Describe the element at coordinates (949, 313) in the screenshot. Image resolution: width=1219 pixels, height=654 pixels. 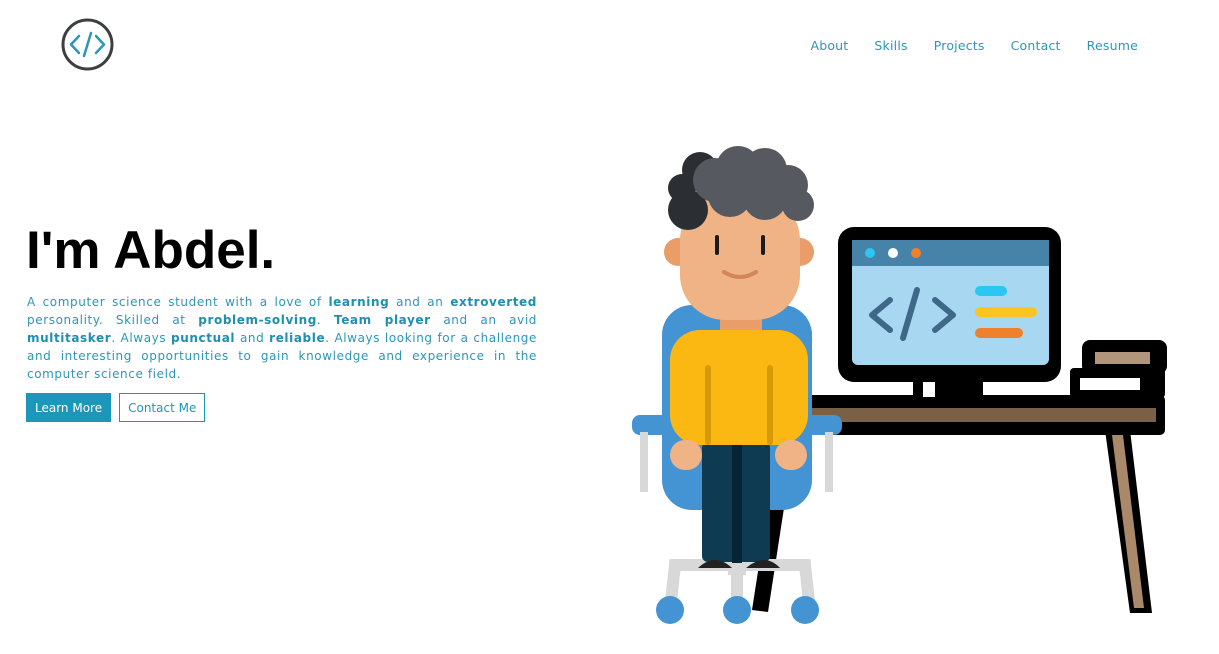
I see `monitor` at that location.